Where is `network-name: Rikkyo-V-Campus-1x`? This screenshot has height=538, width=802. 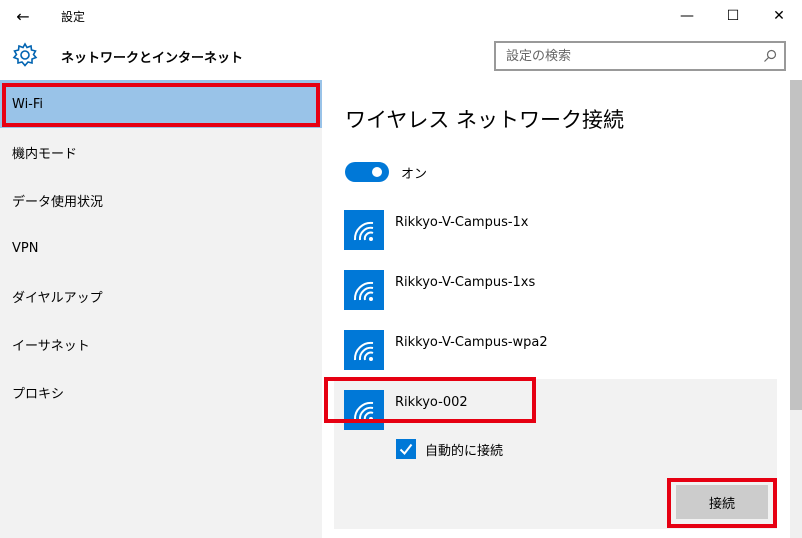
network-name: Rikkyo-V-Campus-1x is located at coordinates (462, 222).